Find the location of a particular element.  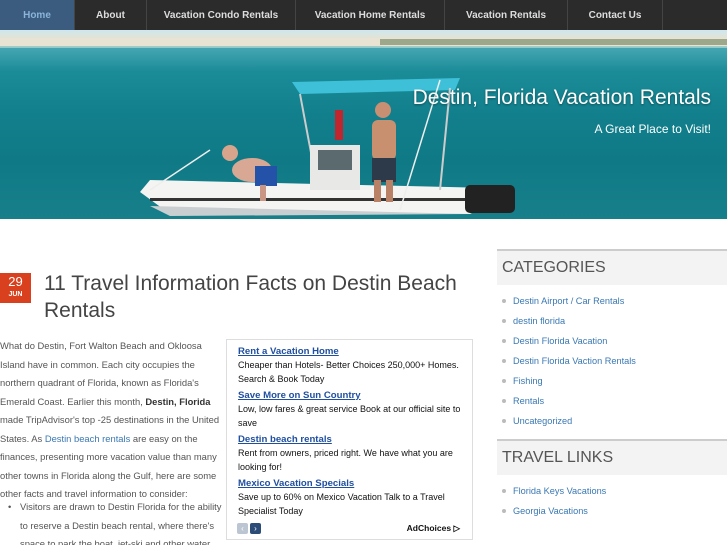

nav-vacation-home-rentals: Vacation Home Rentals is located at coordinates (370, 15).